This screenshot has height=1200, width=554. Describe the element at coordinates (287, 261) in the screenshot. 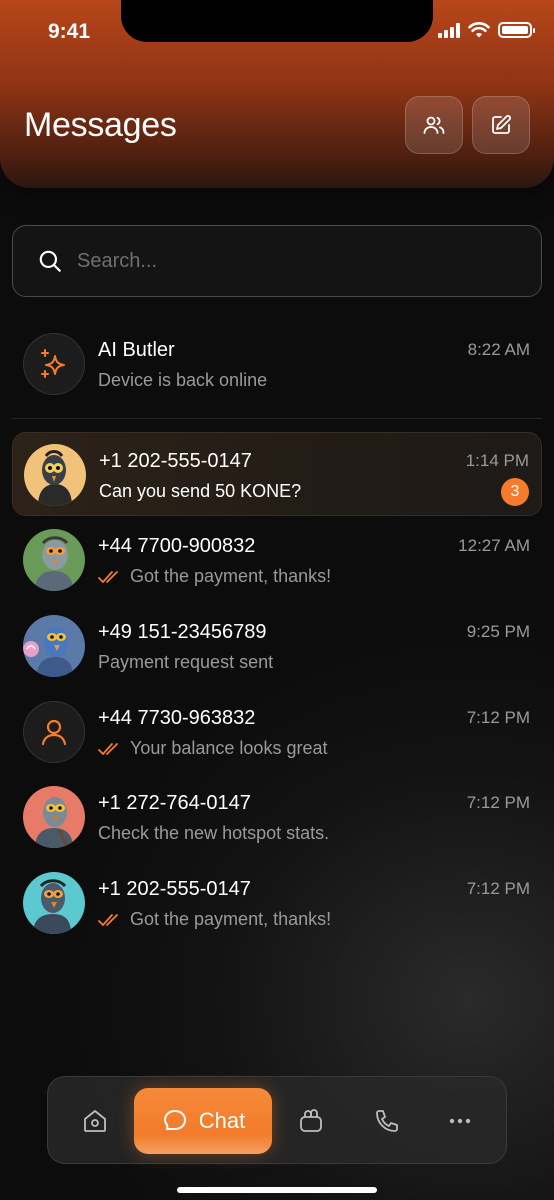

I see `search-input` at that location.